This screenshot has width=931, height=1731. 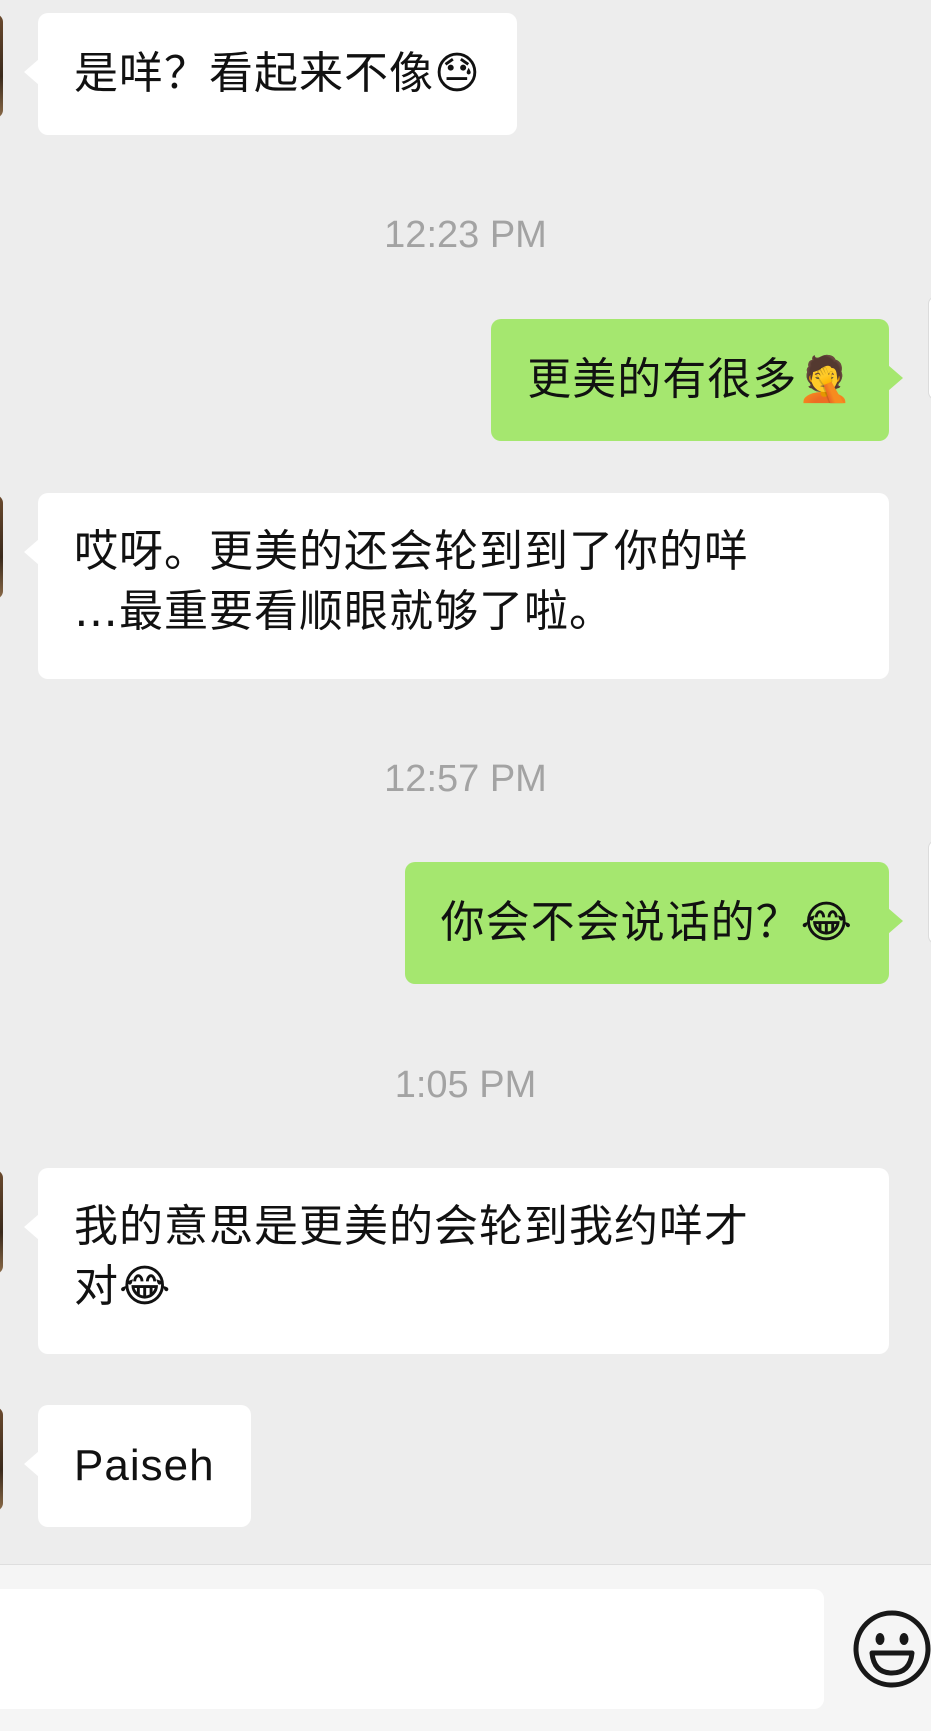 I want to click on incoming-message-bubble: 我的意思是更美的会轮到我约咩才 对😂, so click(x=456, y=1261).